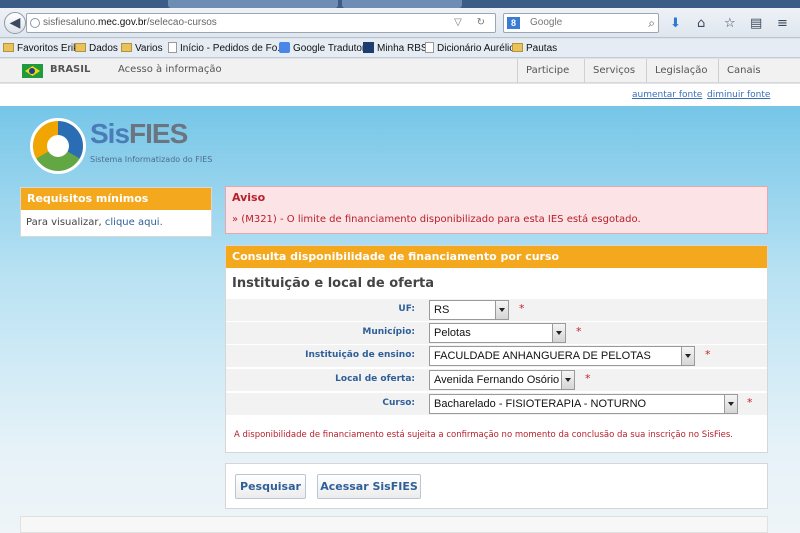 The height and width of the screenshot is (533, 800). Describe the element at coordinates (782, 24) in the screenshot. I see `menu-icon: ≡` at that location.